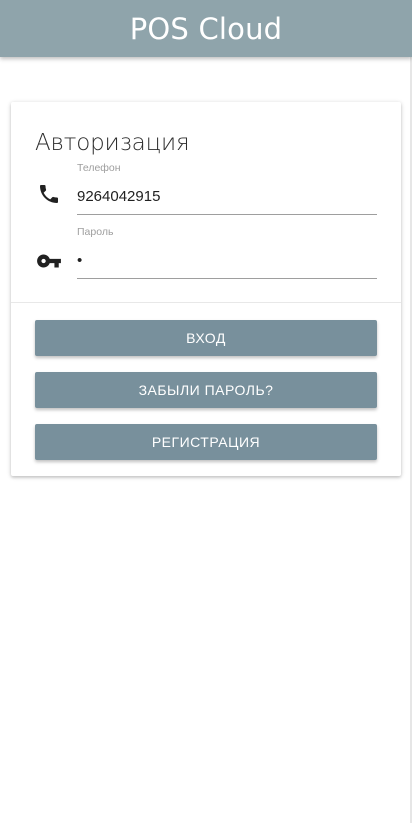  Describe the element at coordinates (95, 232) in the screenshot. I see `password-label: Пароль` at that location.